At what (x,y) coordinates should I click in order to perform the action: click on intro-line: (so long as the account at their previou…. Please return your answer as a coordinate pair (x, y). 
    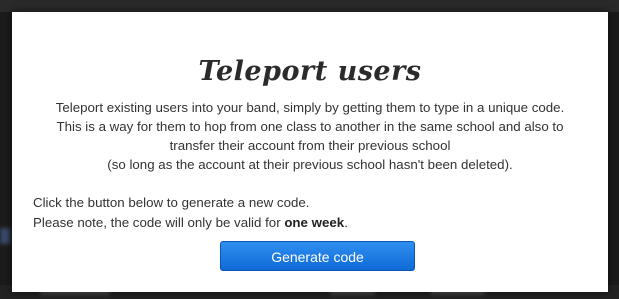
    Looking at the image, I should click on (310, 164).